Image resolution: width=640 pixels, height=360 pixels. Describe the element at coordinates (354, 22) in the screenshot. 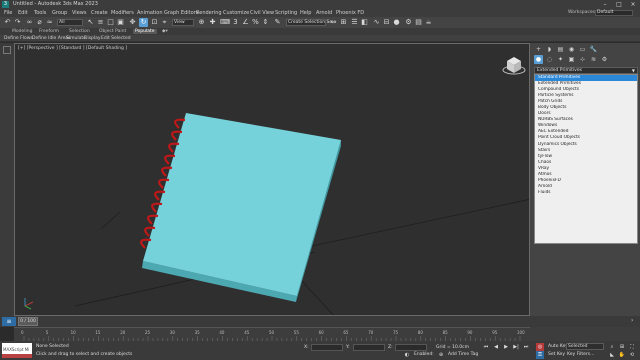

I see `scene-explorer-icon: ☰` at that location.